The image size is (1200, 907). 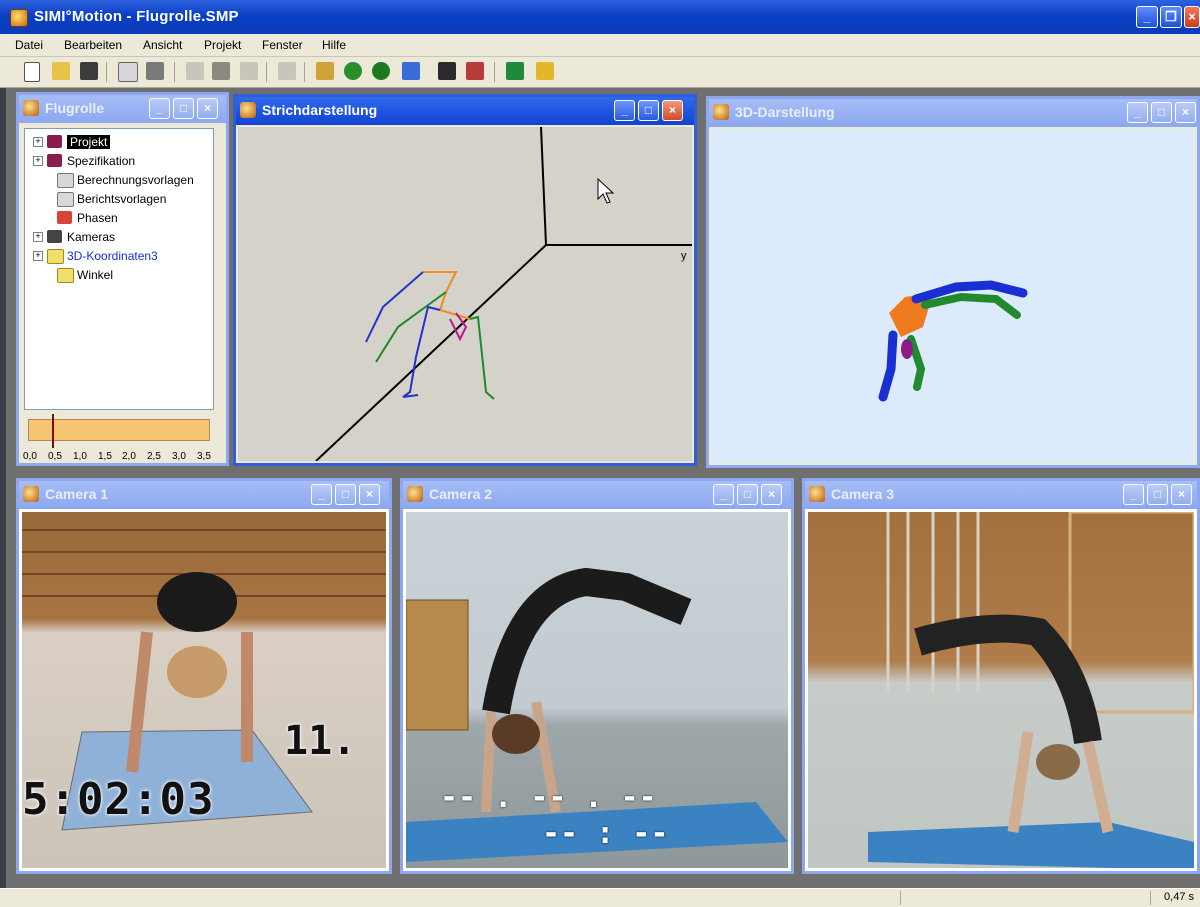 What do you see at coordinates (320, 741) in the screenshot?
I see `frame-counter-overlay: 11.` at bounding box center [320, 741].